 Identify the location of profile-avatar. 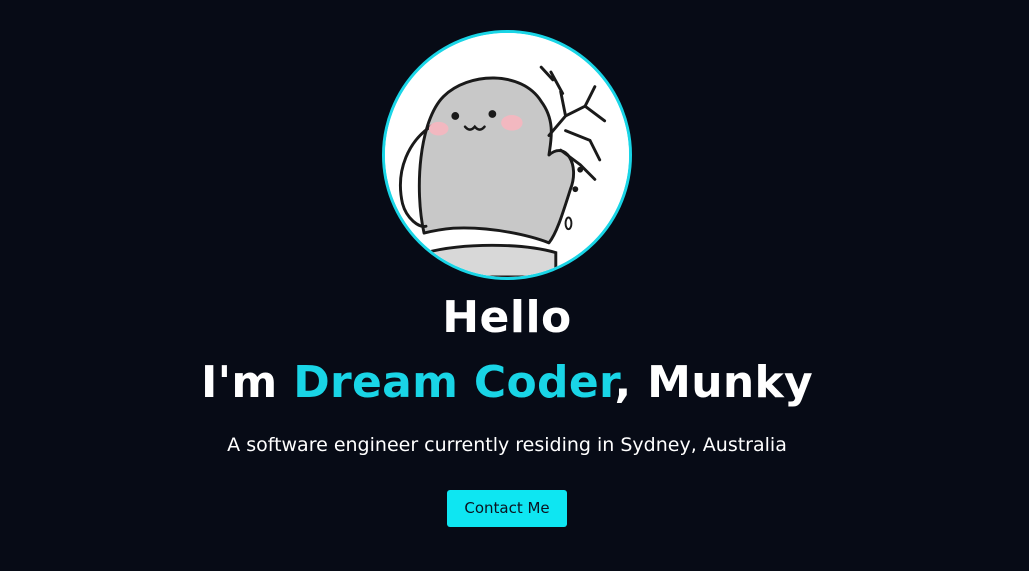
(507, 155).